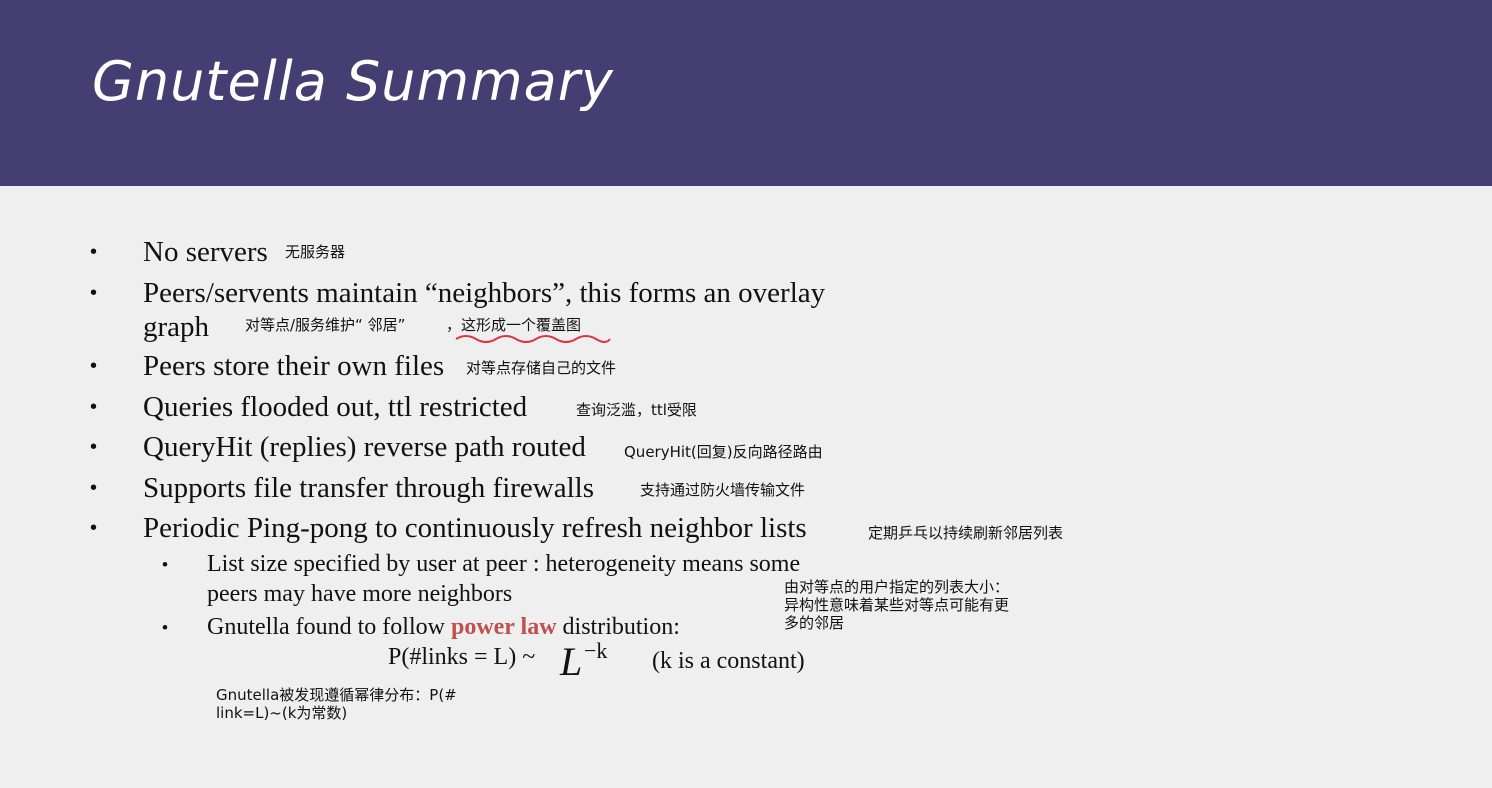 This screenshot has height=788, width=1492. Describe the element at coordinates (294, 366) in the screenshot. I see `bullet-text-store-files: Peers store their own files` at that location.